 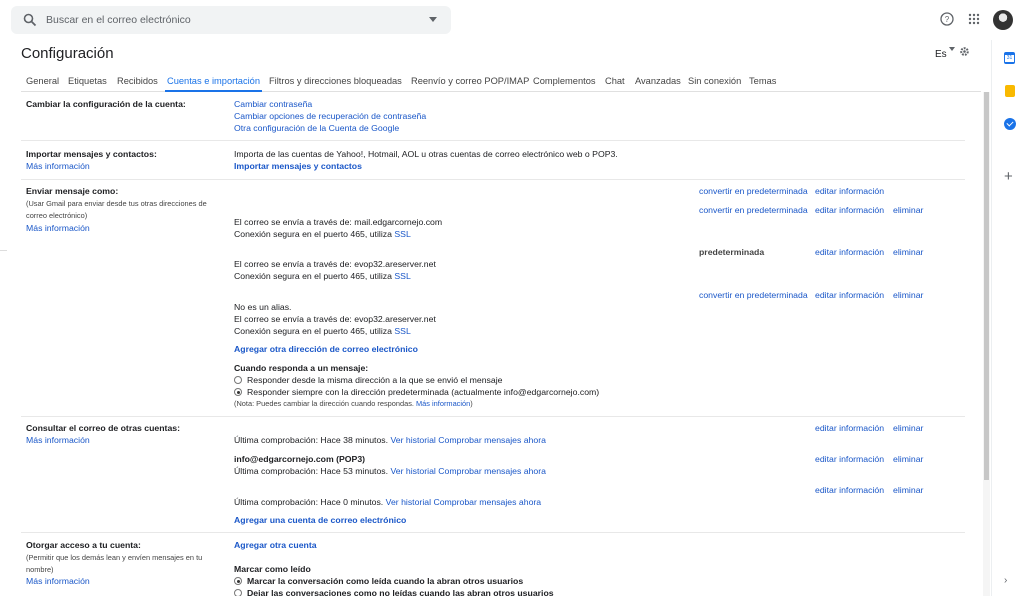 I want to click on tab-chat: Chat, so click(x=615, y=81).